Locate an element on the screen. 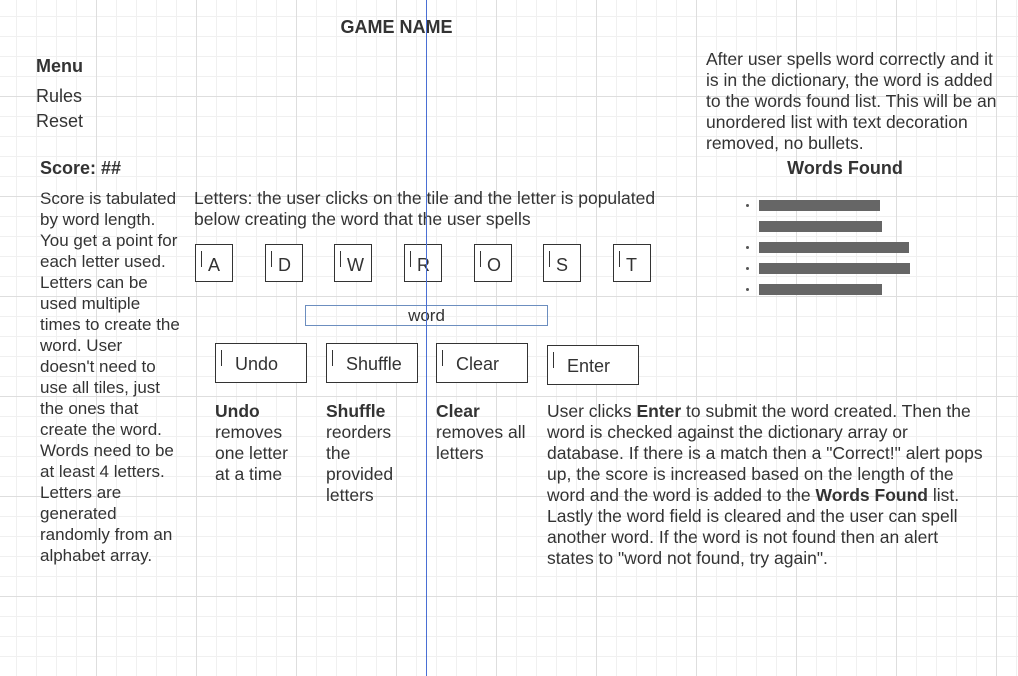 The image size is (1018, 676). letter-tile-5: O is located at coordinates (493, 263).